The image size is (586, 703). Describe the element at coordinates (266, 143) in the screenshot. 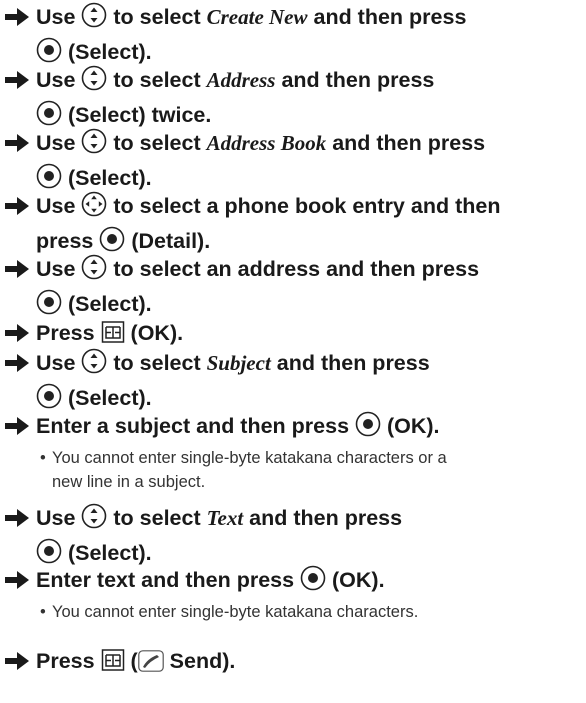

I see `menu-item-name: Address Book` at that location.